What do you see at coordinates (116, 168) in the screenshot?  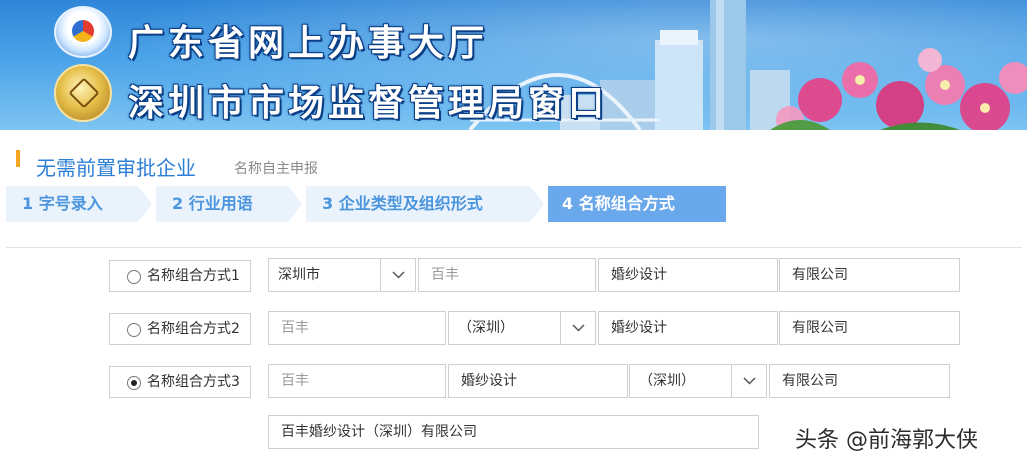 I see `section-title: 无需前置审批企业` at bounding box center [116, 168].